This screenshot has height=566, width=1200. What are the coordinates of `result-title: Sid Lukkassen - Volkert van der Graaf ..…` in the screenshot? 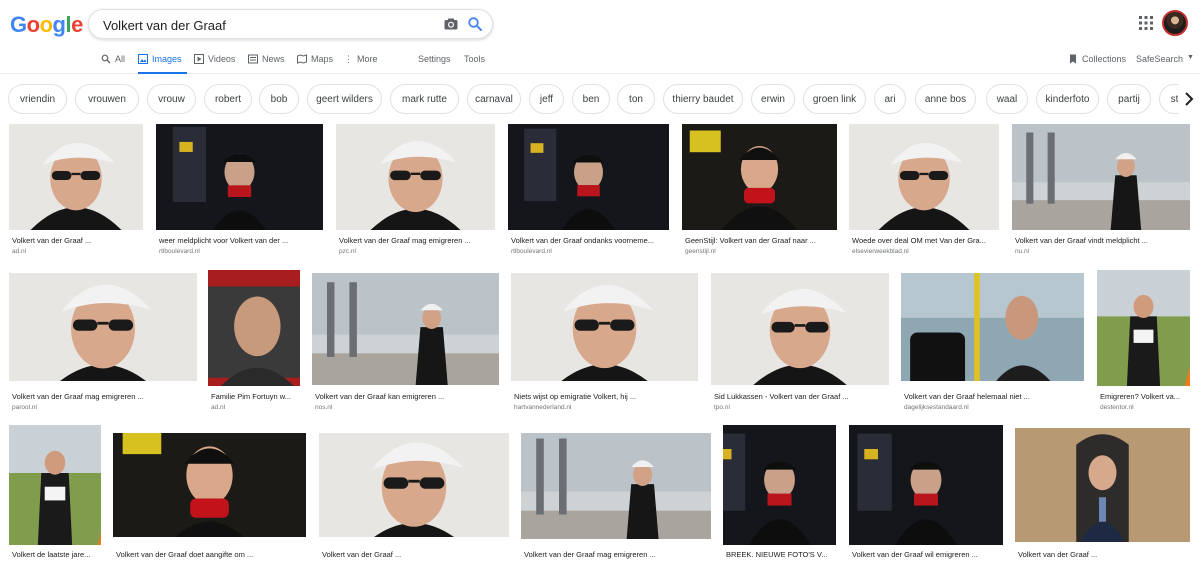 It's located at (801, 396).